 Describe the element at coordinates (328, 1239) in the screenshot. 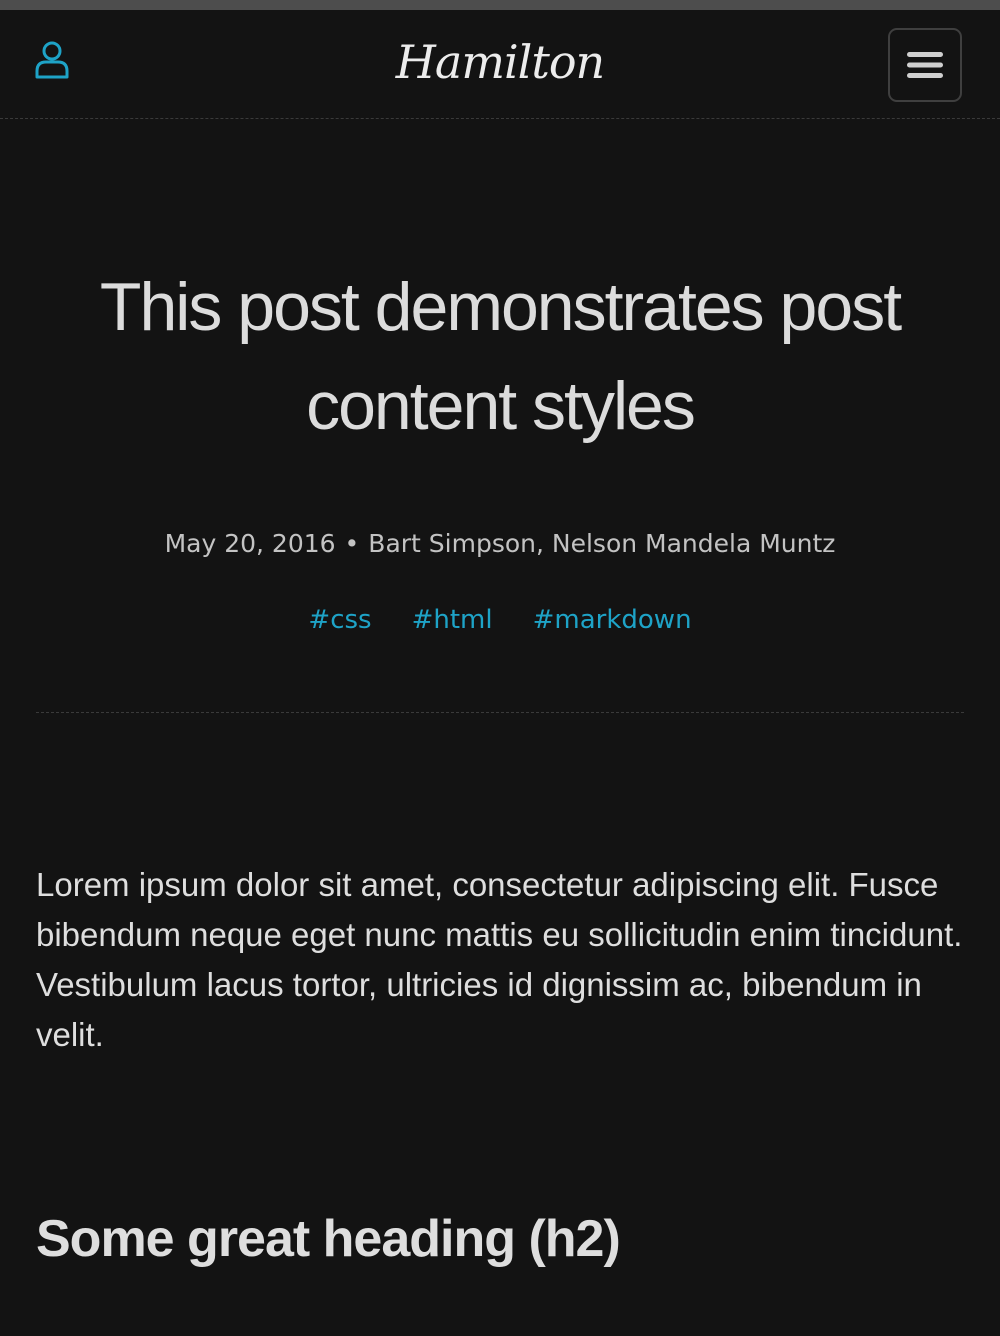

I see `post-heading-h2: Some great heading (h2)` at that location.